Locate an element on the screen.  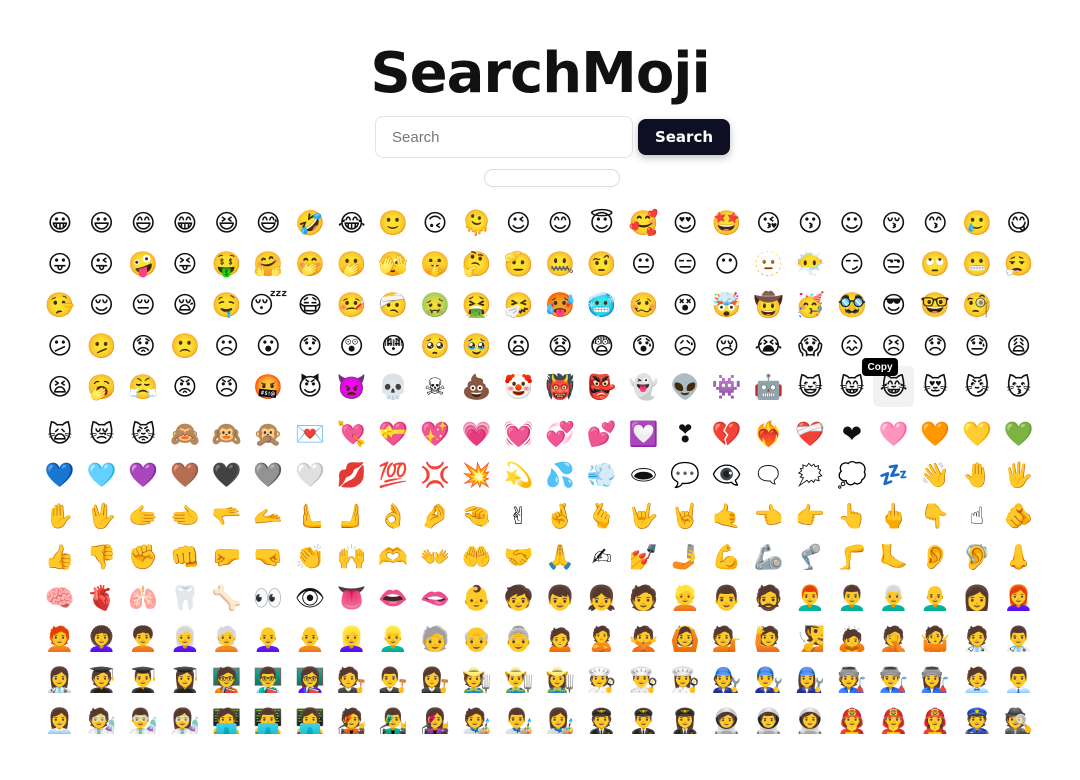
emoji-cell: 🤓 is located at coordinates (935, 304).